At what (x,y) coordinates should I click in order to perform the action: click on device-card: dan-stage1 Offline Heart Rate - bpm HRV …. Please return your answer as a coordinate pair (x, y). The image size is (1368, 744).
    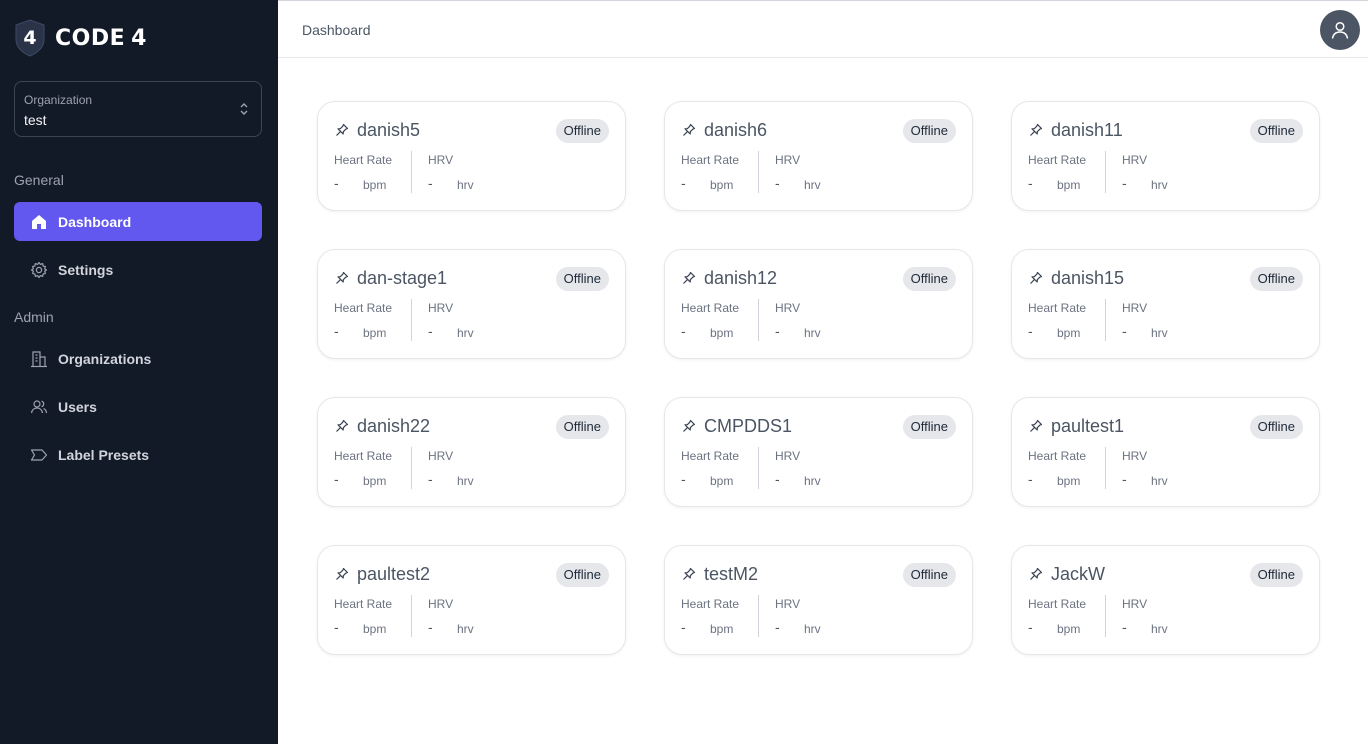
    Looking at the image, I should click on (471, 304).